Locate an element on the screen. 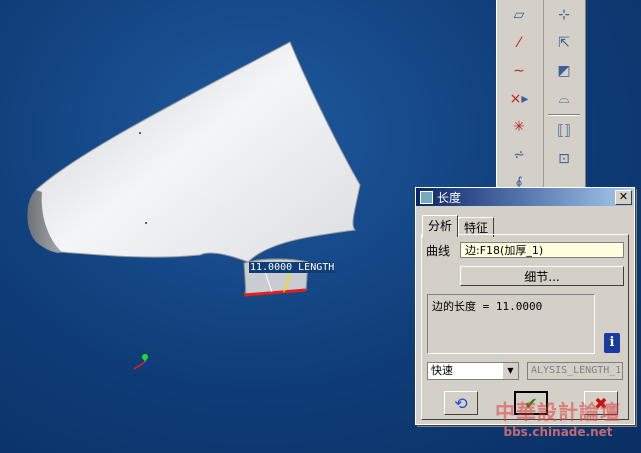 This screenshot has width=641, height=453. offset-icon: ⟦⟧ is located at coordinates (564, 131).